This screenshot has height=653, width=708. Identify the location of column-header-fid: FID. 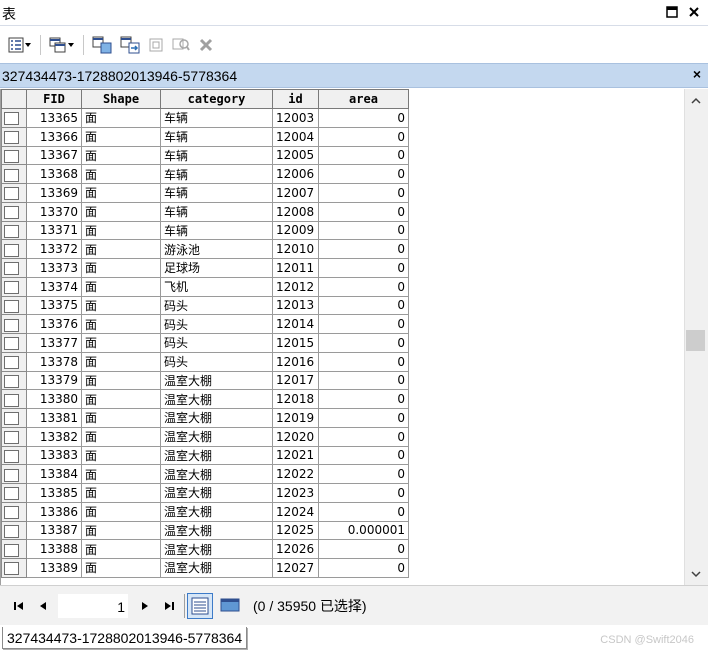
(54, 99).